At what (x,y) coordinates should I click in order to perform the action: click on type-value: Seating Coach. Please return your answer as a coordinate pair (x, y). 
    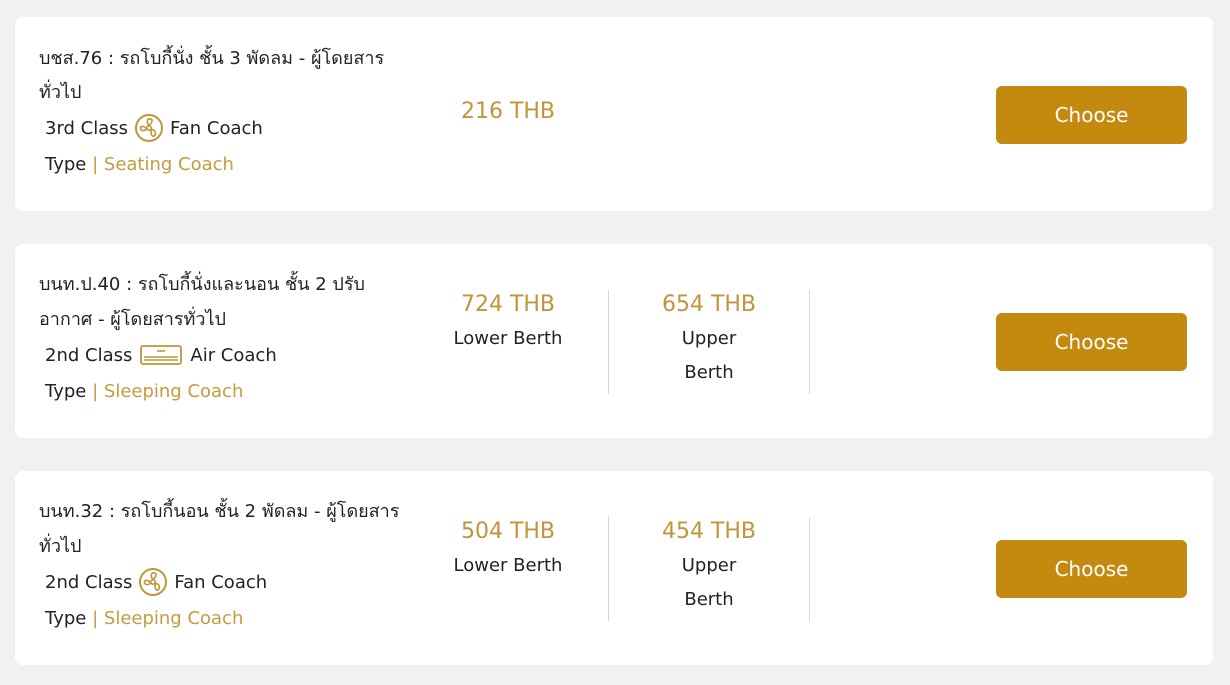
    Looking at the image, I should click on (168, 164).